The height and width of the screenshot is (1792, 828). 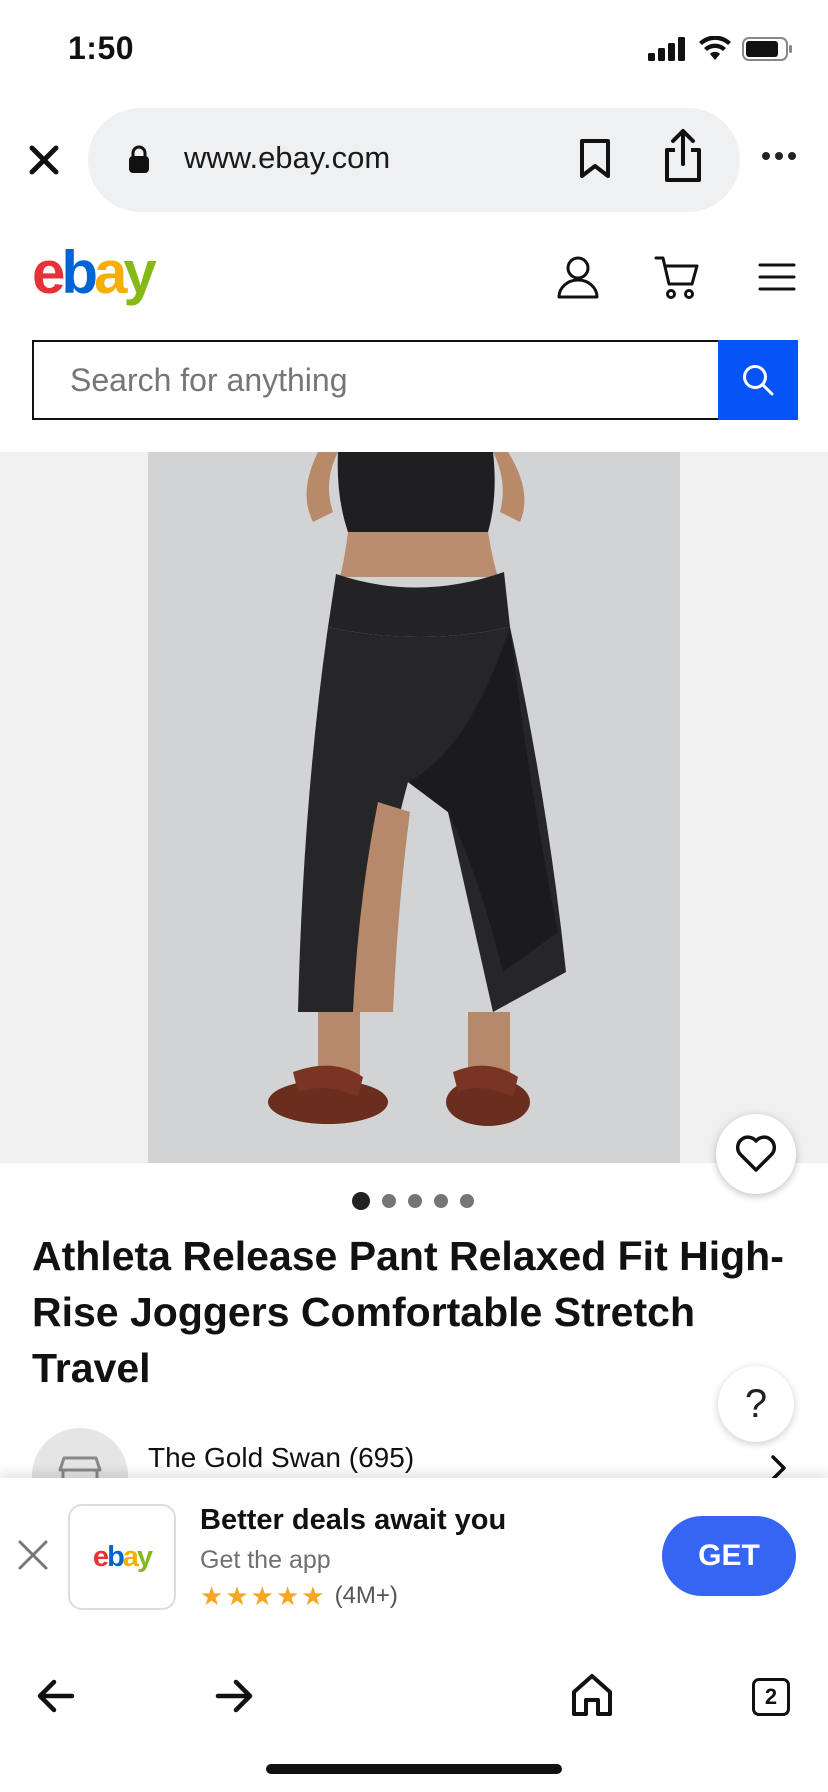 I want to click on forward-arrow-icon, so click(x=234, y=1696).